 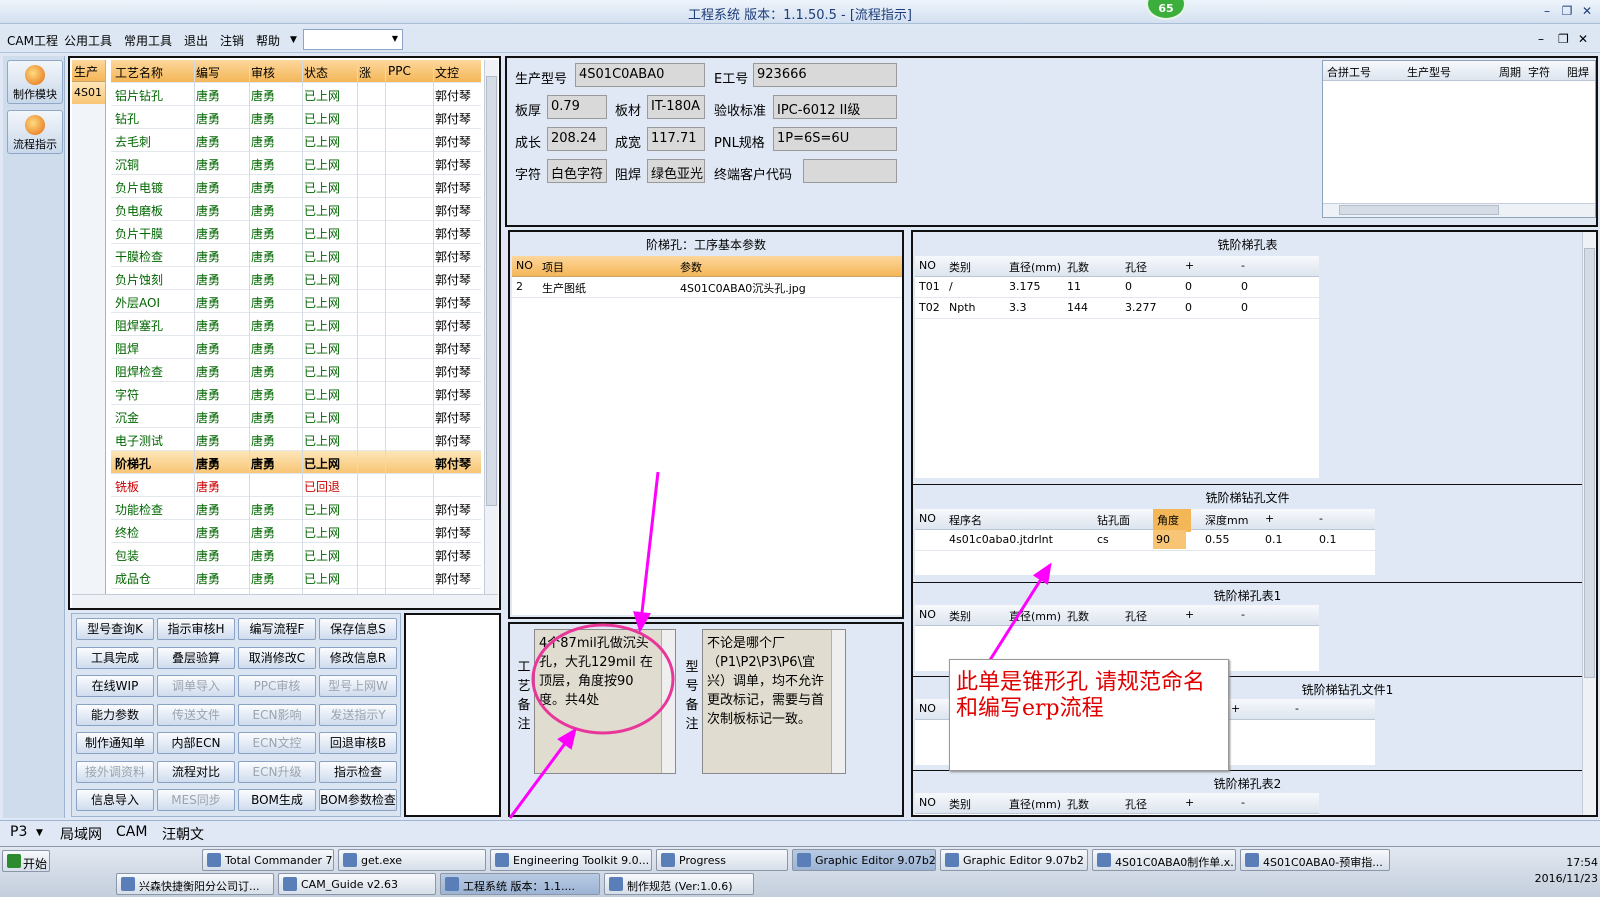 I want to click on status-tab-p3: P3, so click(x=18, y=832).